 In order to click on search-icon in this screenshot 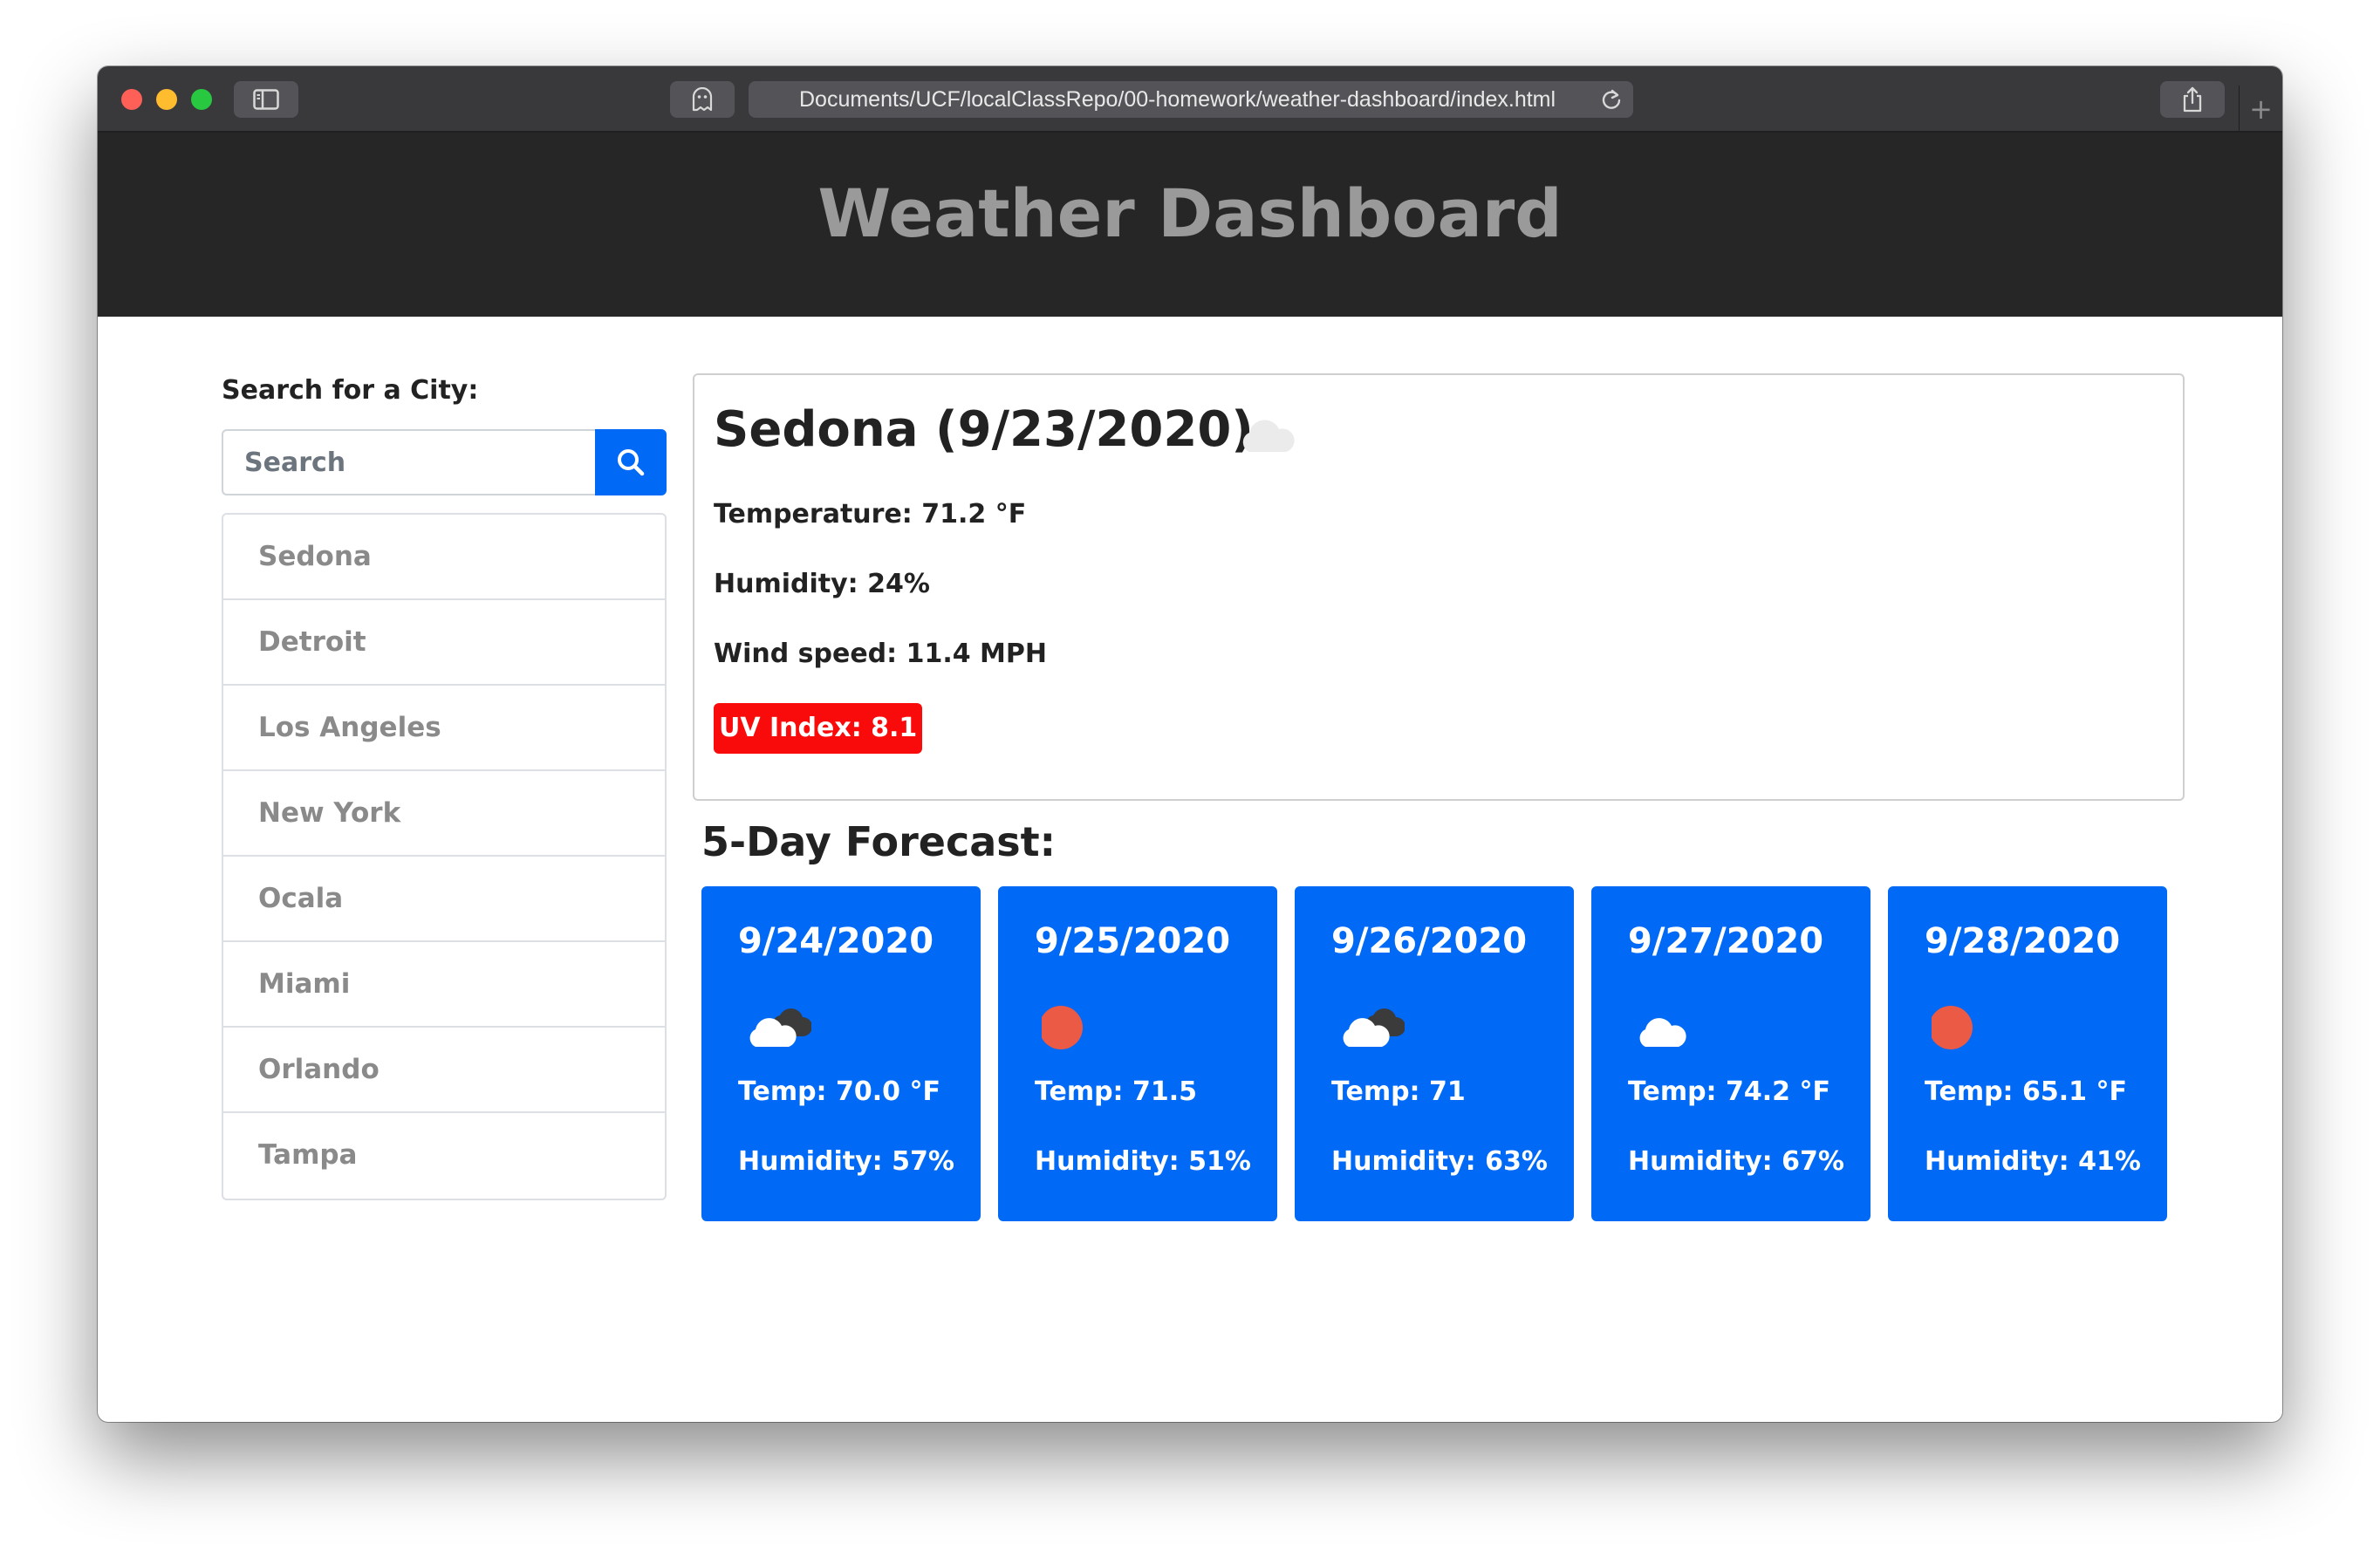, I will do `click(631, 463)`.